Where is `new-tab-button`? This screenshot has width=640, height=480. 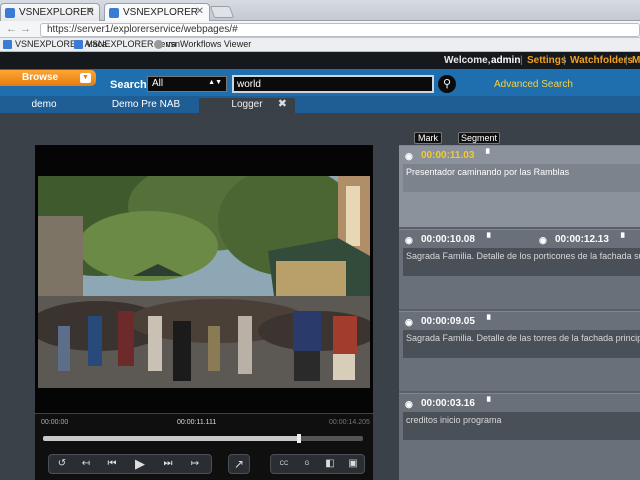 new-tab-button is located at coordinates (222, 12).